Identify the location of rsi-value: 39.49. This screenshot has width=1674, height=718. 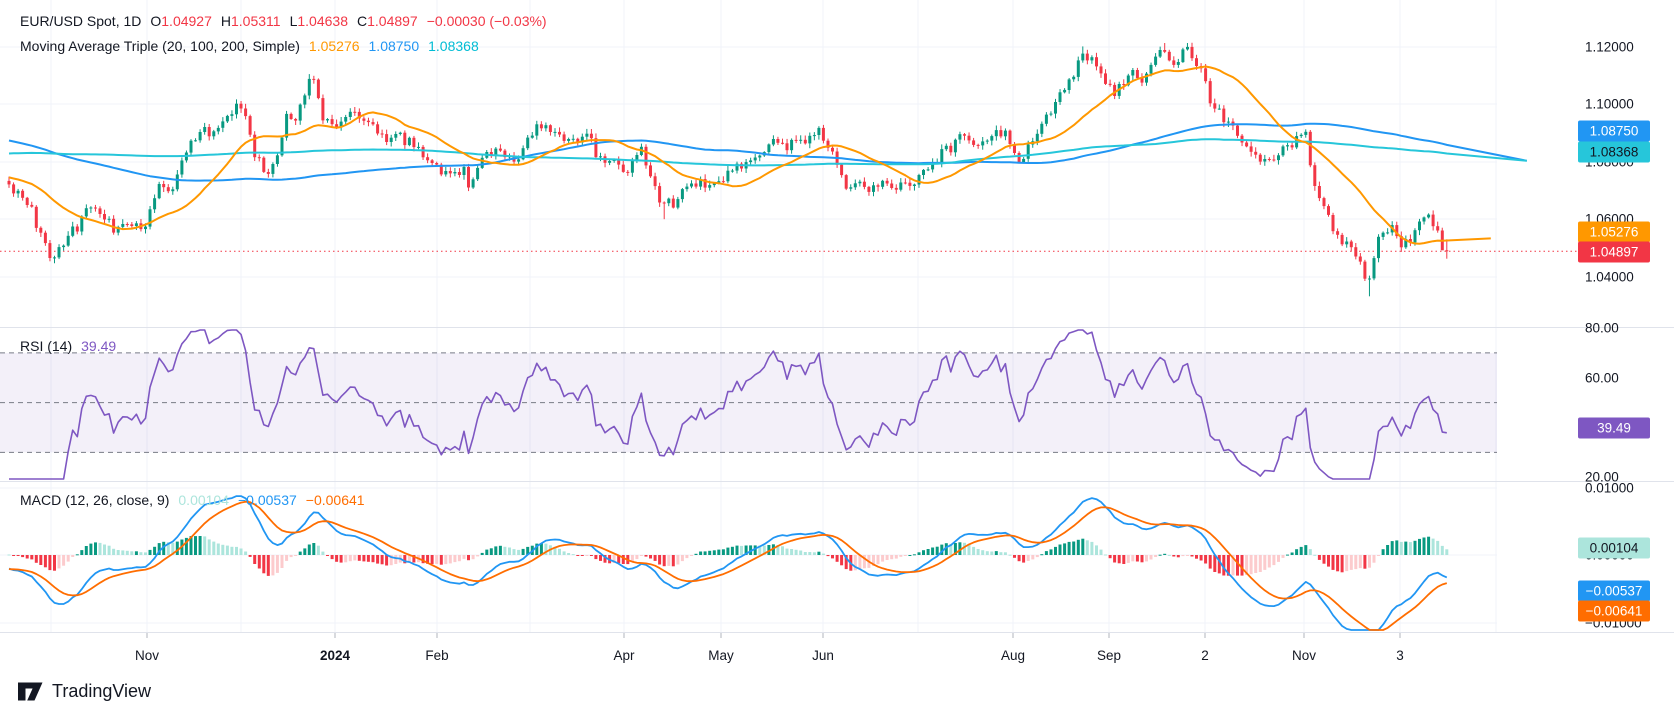
(99, 346).